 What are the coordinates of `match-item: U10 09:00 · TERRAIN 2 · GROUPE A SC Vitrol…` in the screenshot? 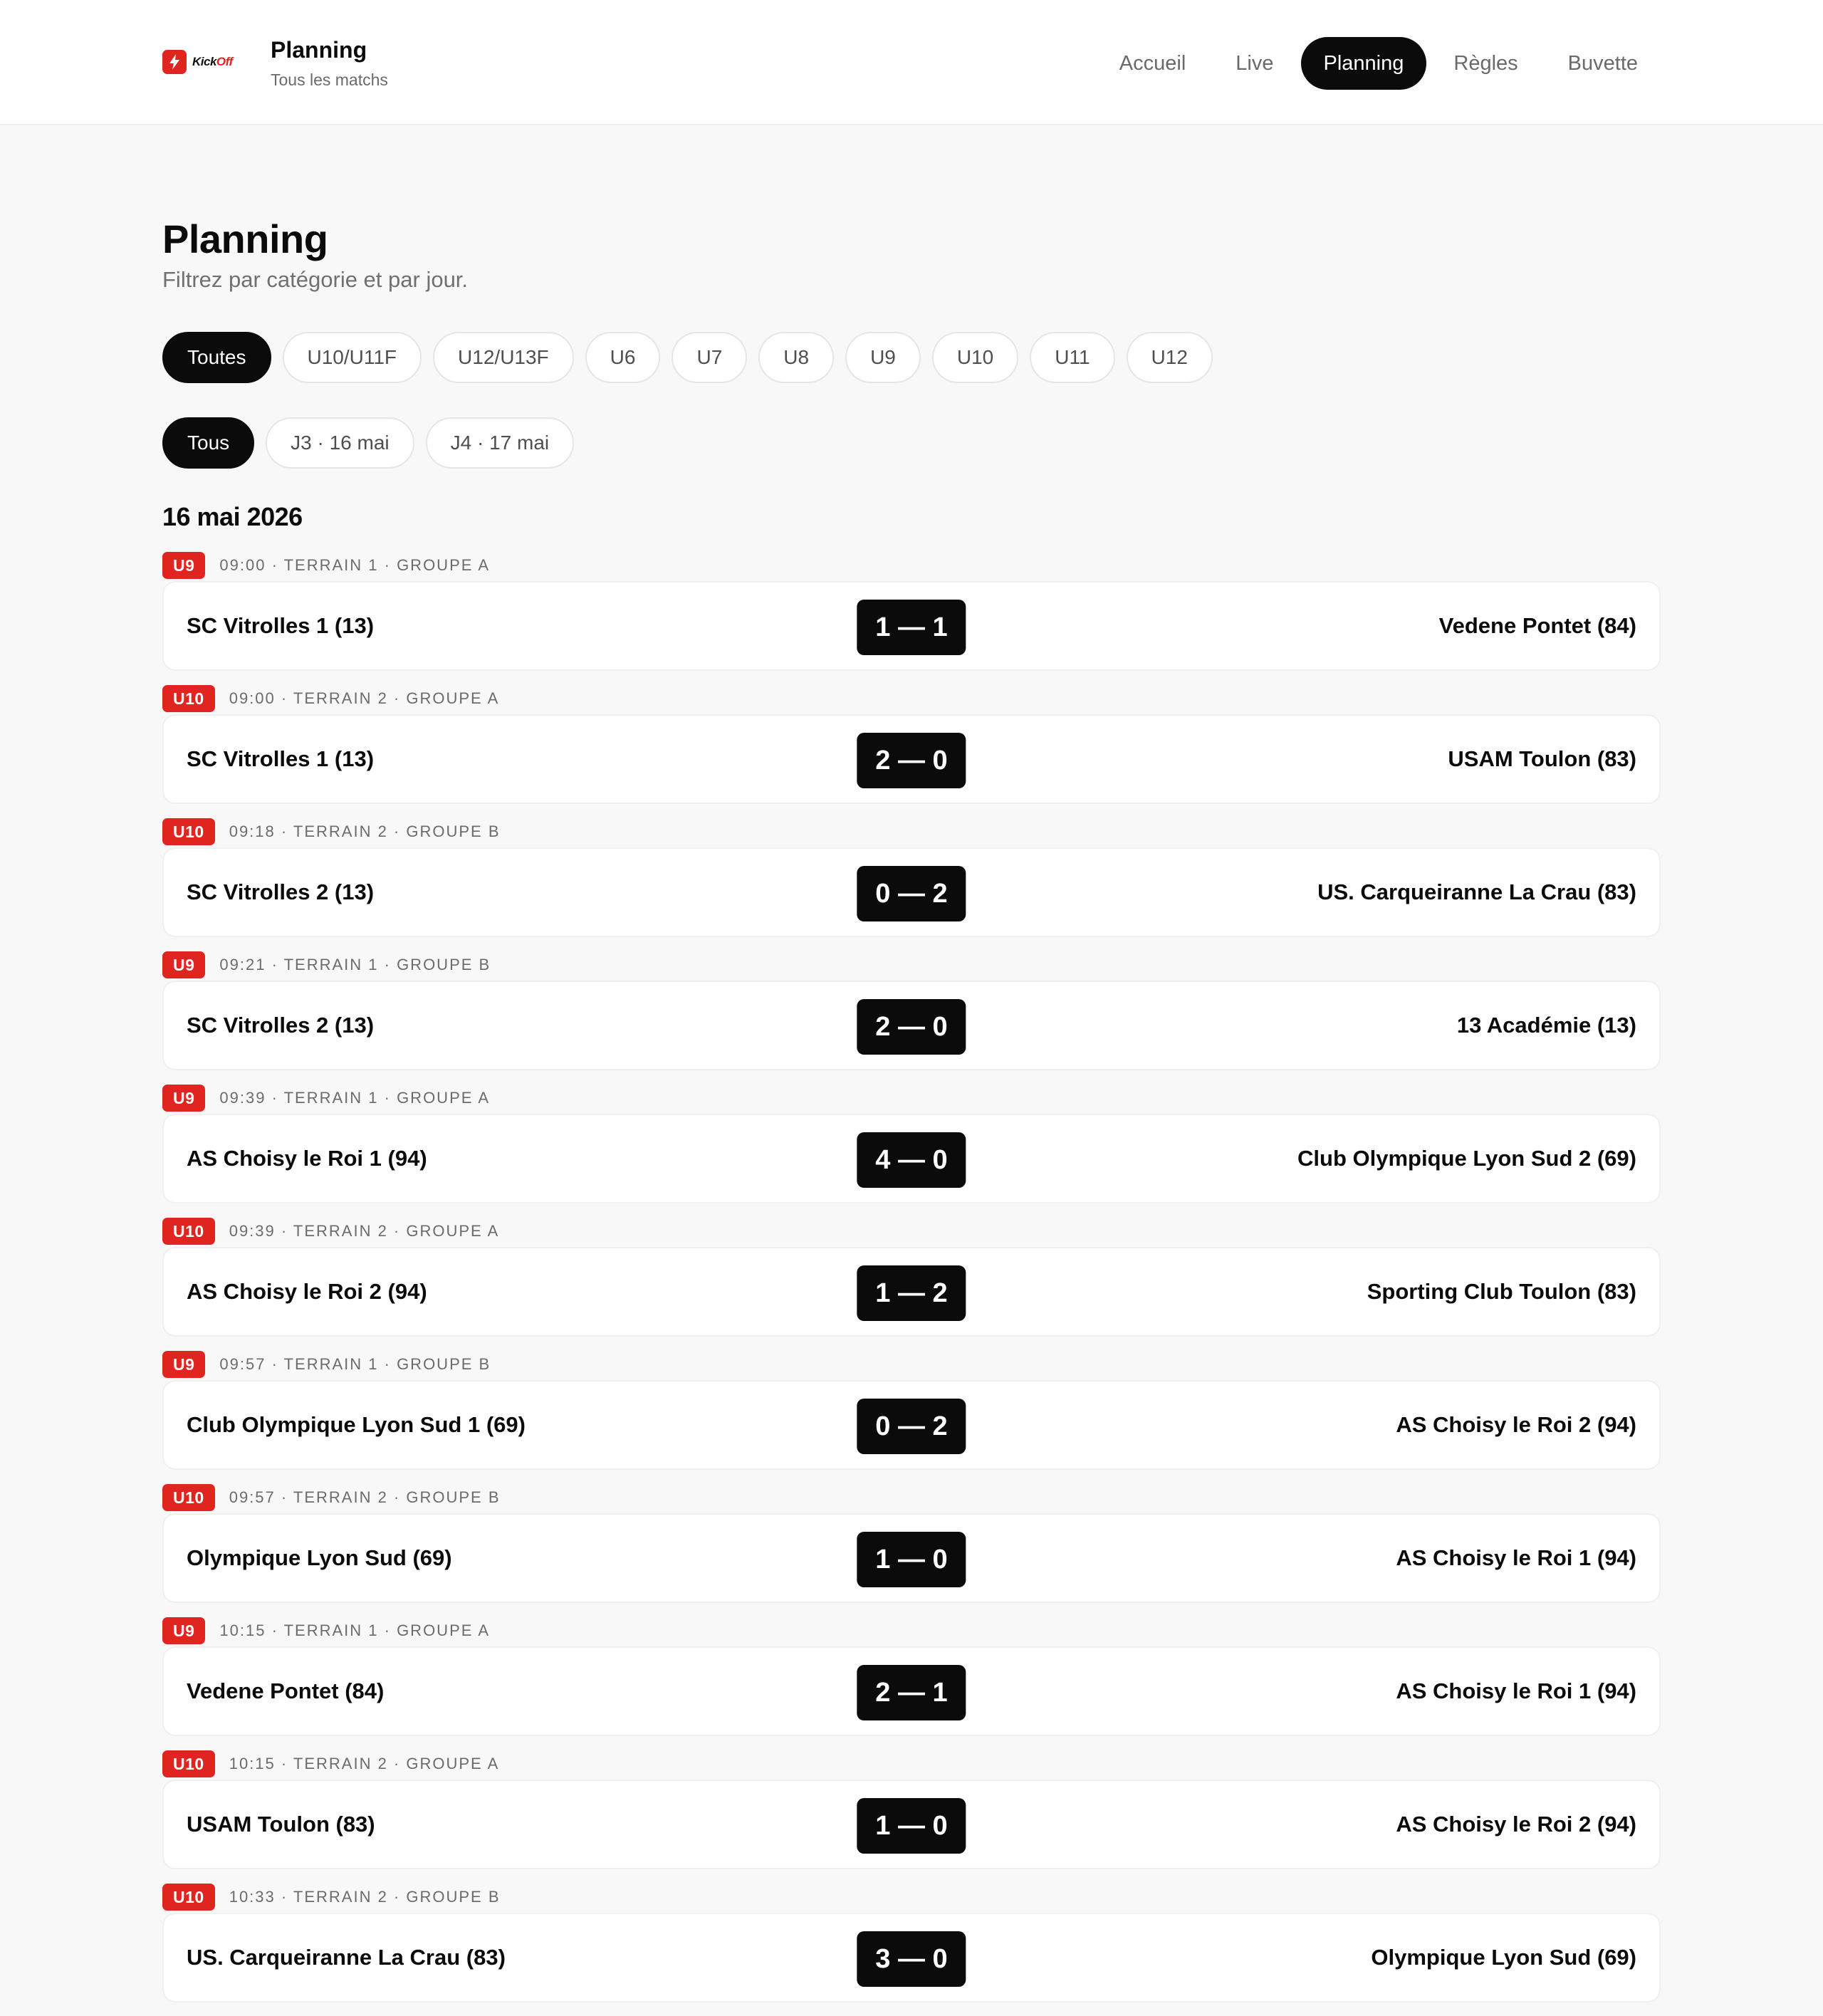 It's located at (911, 751).